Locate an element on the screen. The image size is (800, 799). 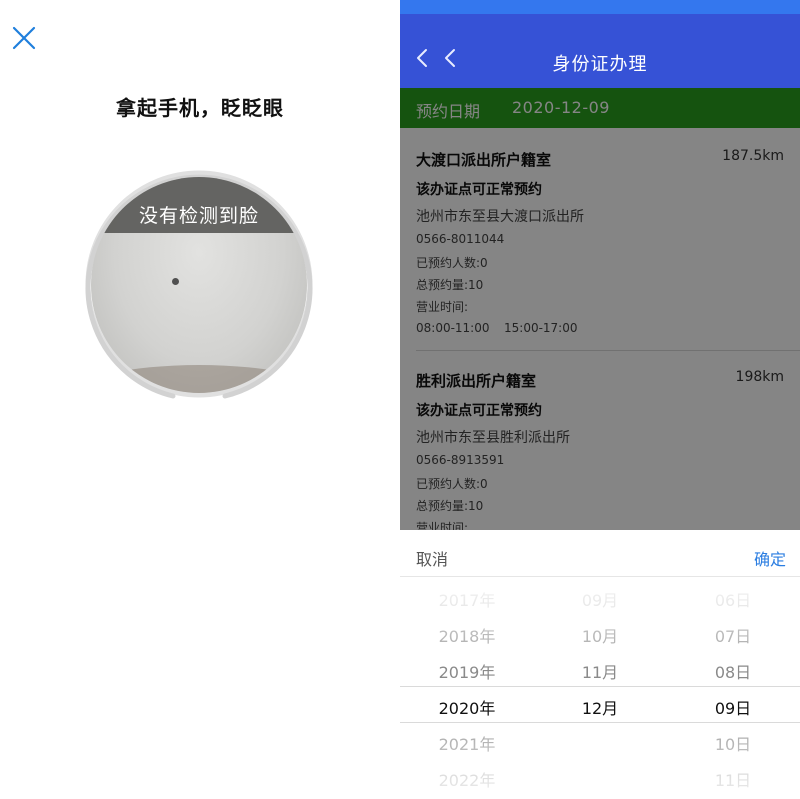
picker-selection-bottom-line is located at coordinates (600, 722).